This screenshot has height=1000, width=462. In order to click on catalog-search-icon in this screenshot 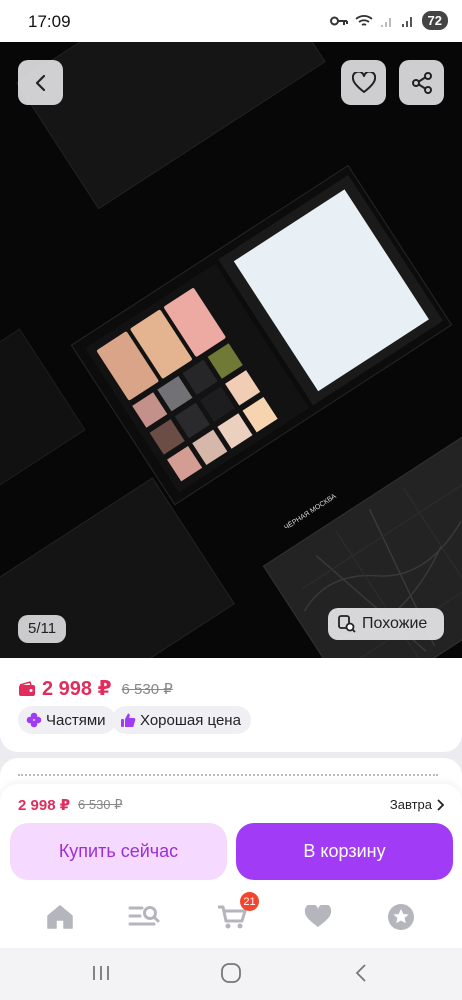, I will do `click(144, 916)`.